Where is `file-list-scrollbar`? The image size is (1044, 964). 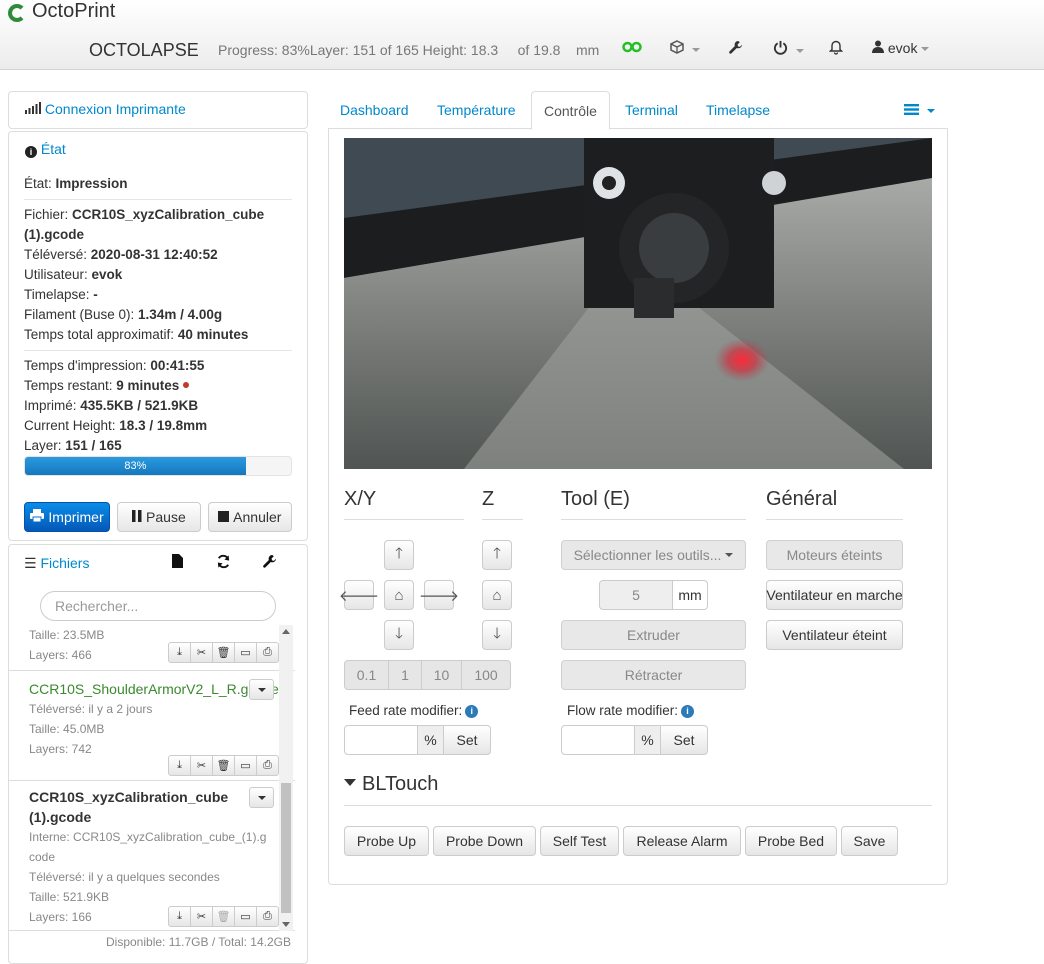 file-list-scrollbar is located at coordinates (286, 778).